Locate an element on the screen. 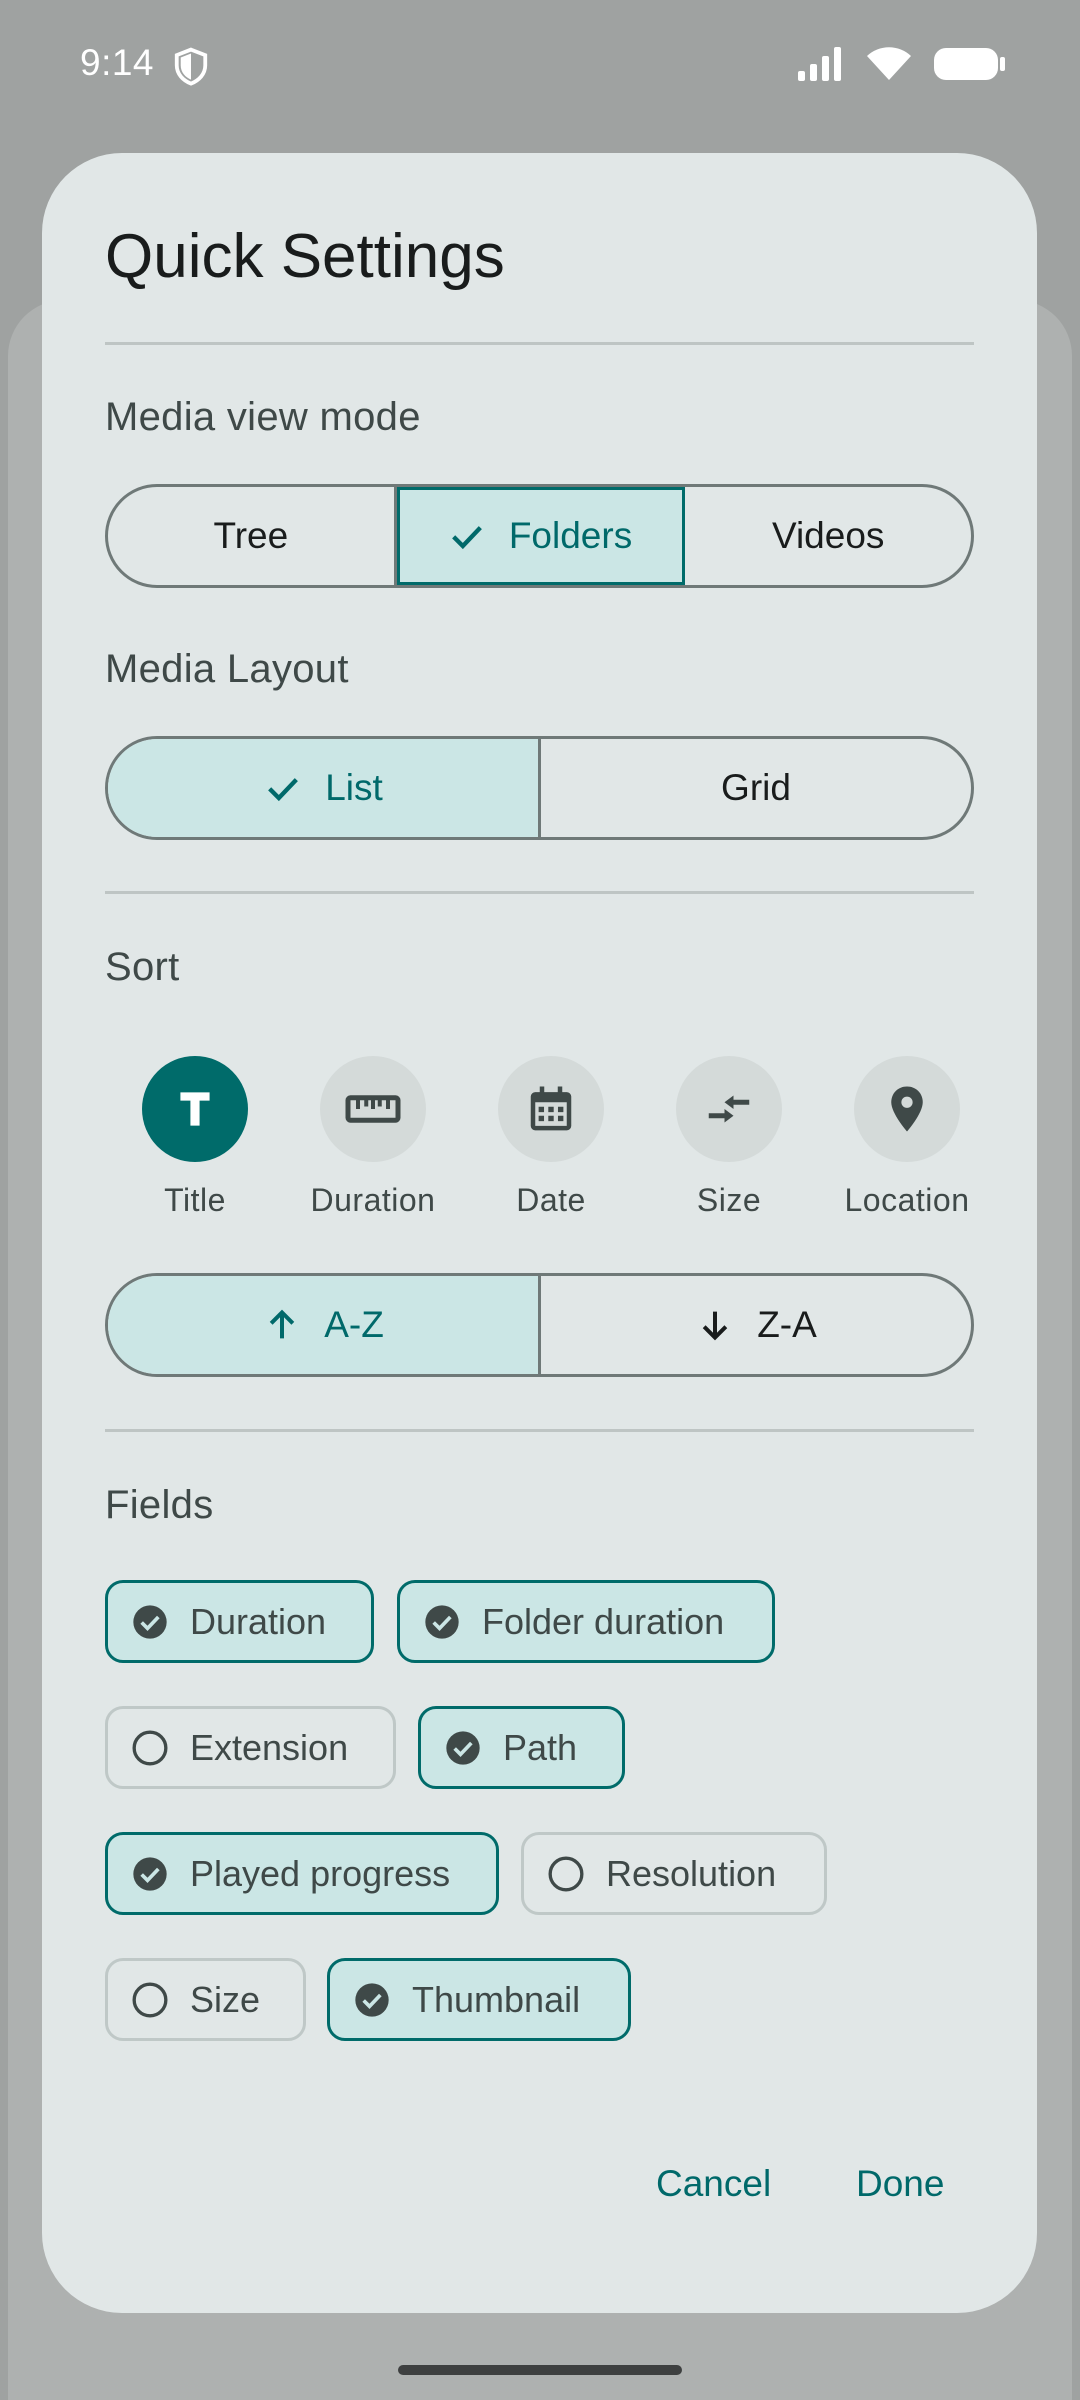 The image size is (1080, 2400). grid-label: Grid is located at coordinates (756, 787).